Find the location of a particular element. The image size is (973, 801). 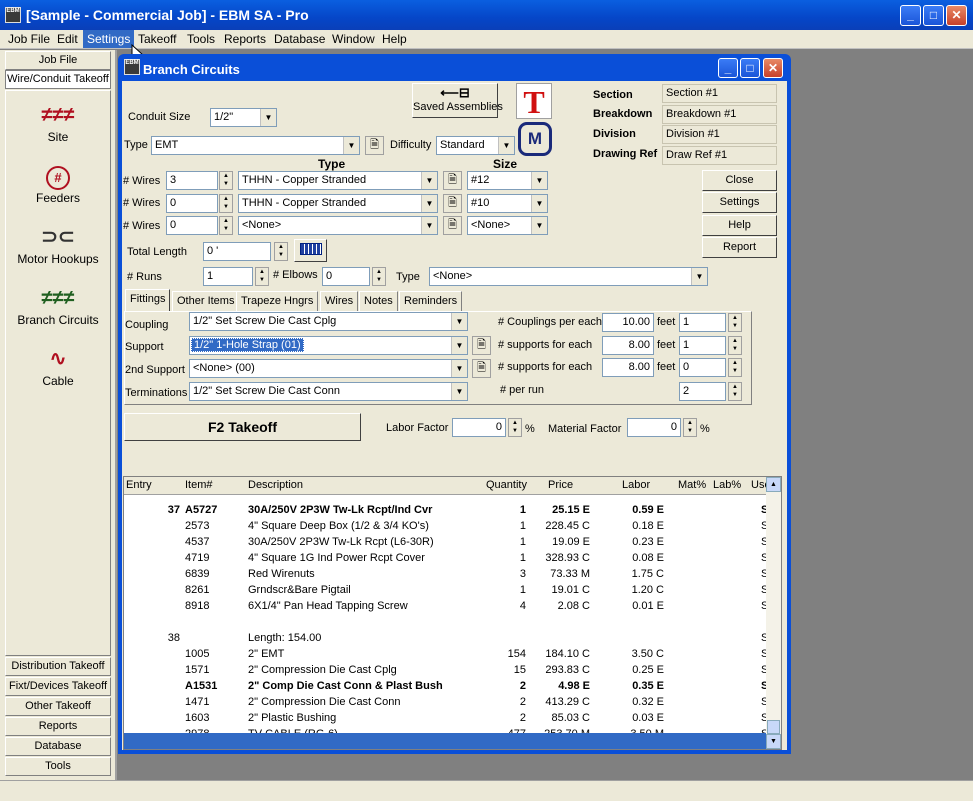

tab-notes: Notes is located at coordinates (378, 301).